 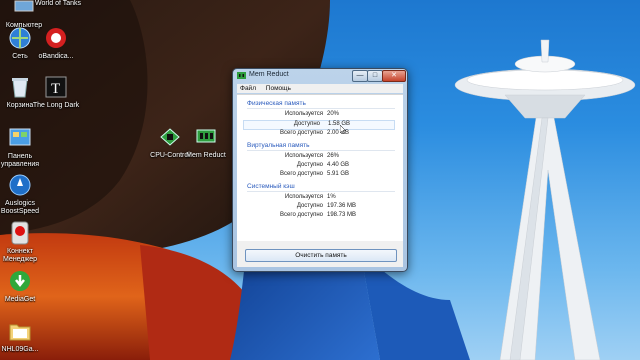 I want to click on desktop-icon-world-of-tanks: World of Tanks, so click(x=58, y=4).